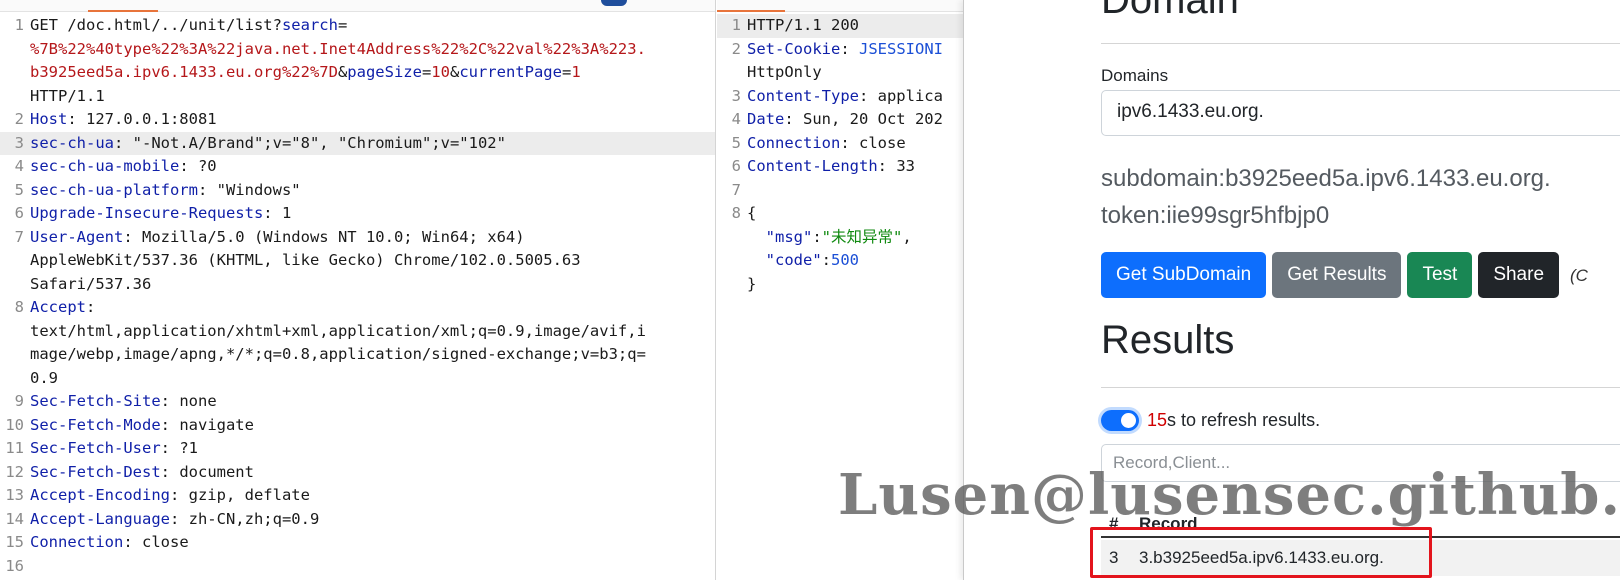 This screenshot has height=580, width=1620. What do you see at coordinates (114, 189) in the screenshot?
I see `code-token: sec-ch-ua-platform` at bounding box center [114, 189].